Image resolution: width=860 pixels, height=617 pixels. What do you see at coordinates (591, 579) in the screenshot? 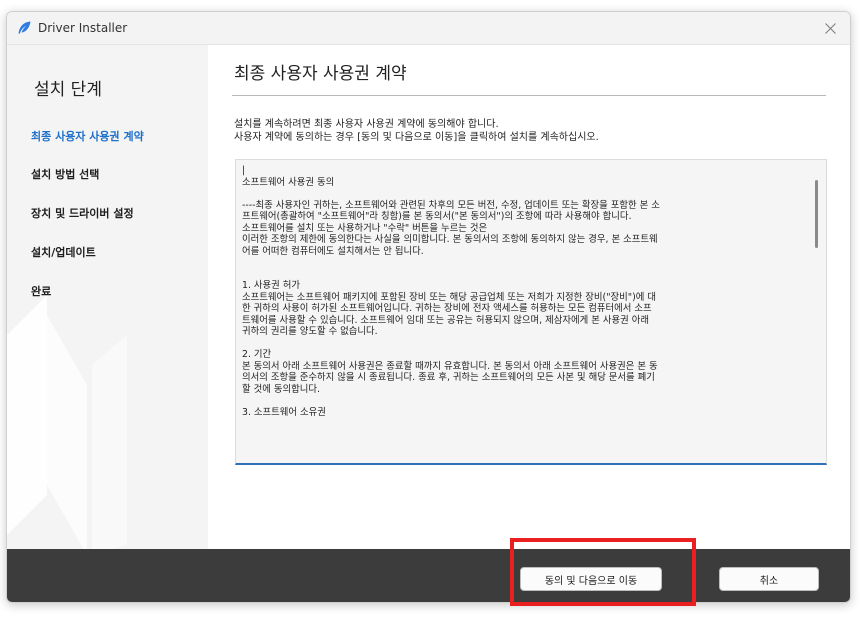
I see `agree-and-next-button: 동의 및 다음으로 이동` at bounding box center [591, 579].